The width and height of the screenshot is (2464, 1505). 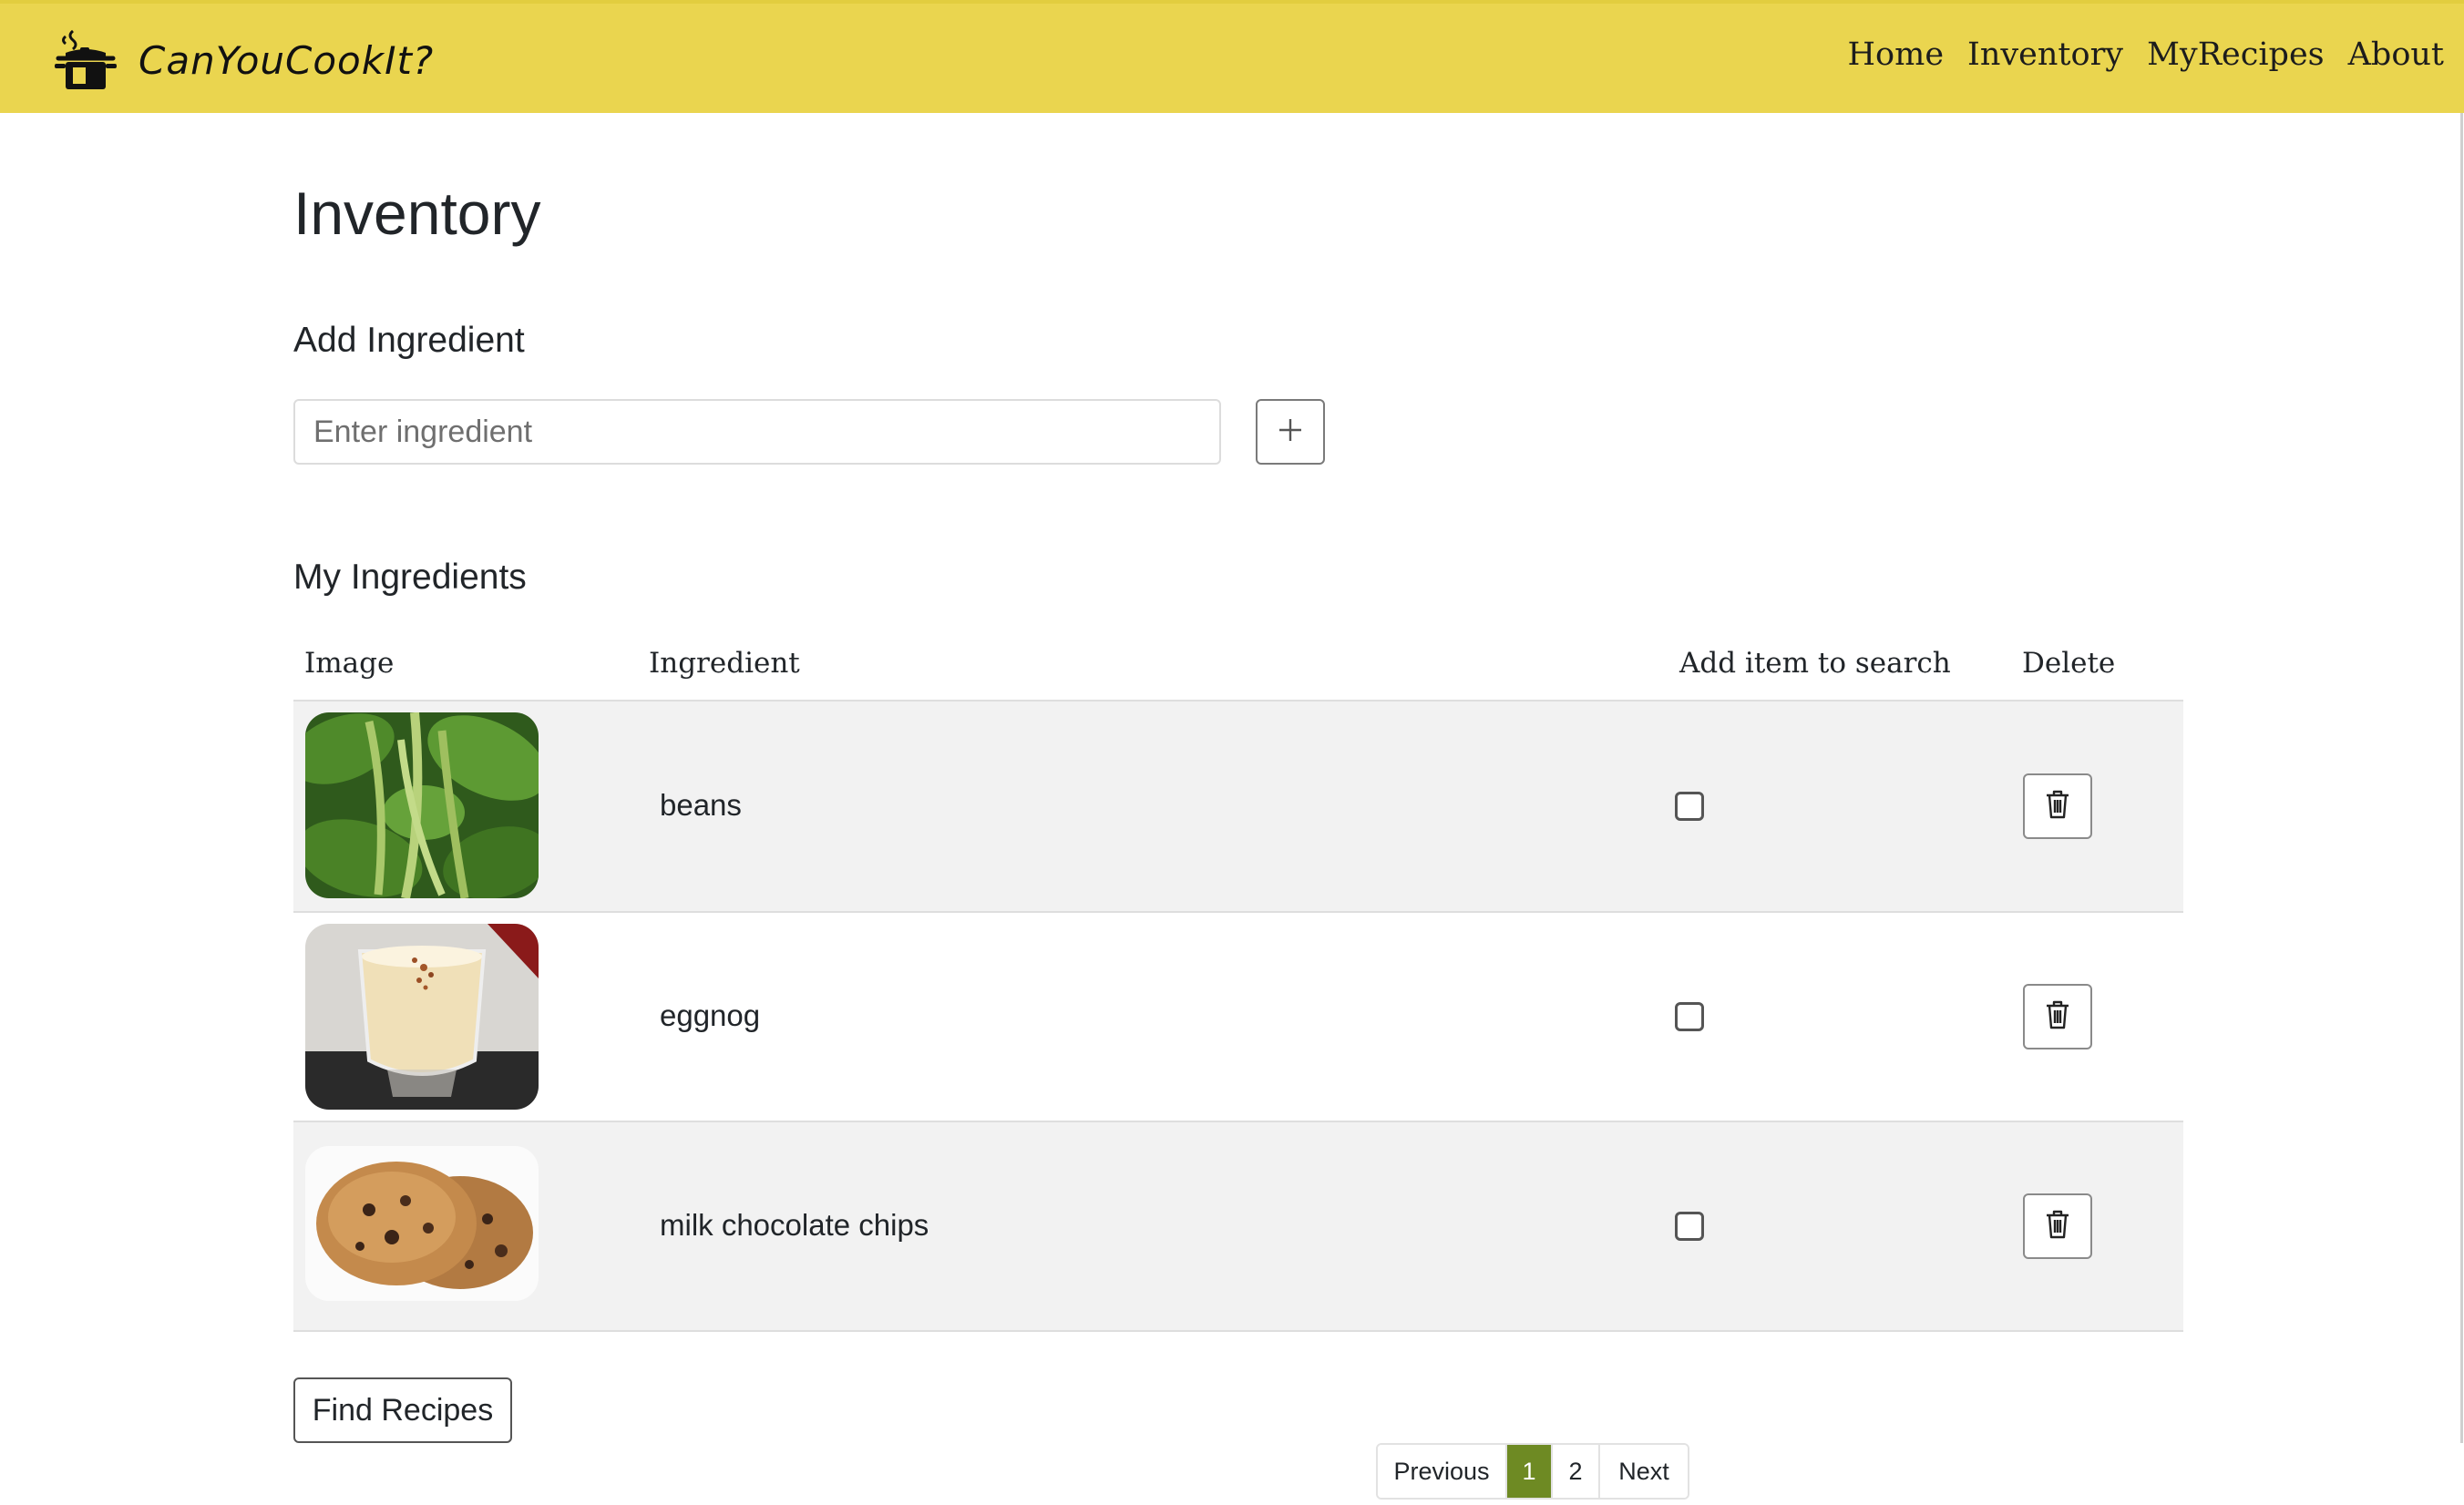 I want to click on pagination: Previous 1 2 Next, so click(x=1532, y=1471).